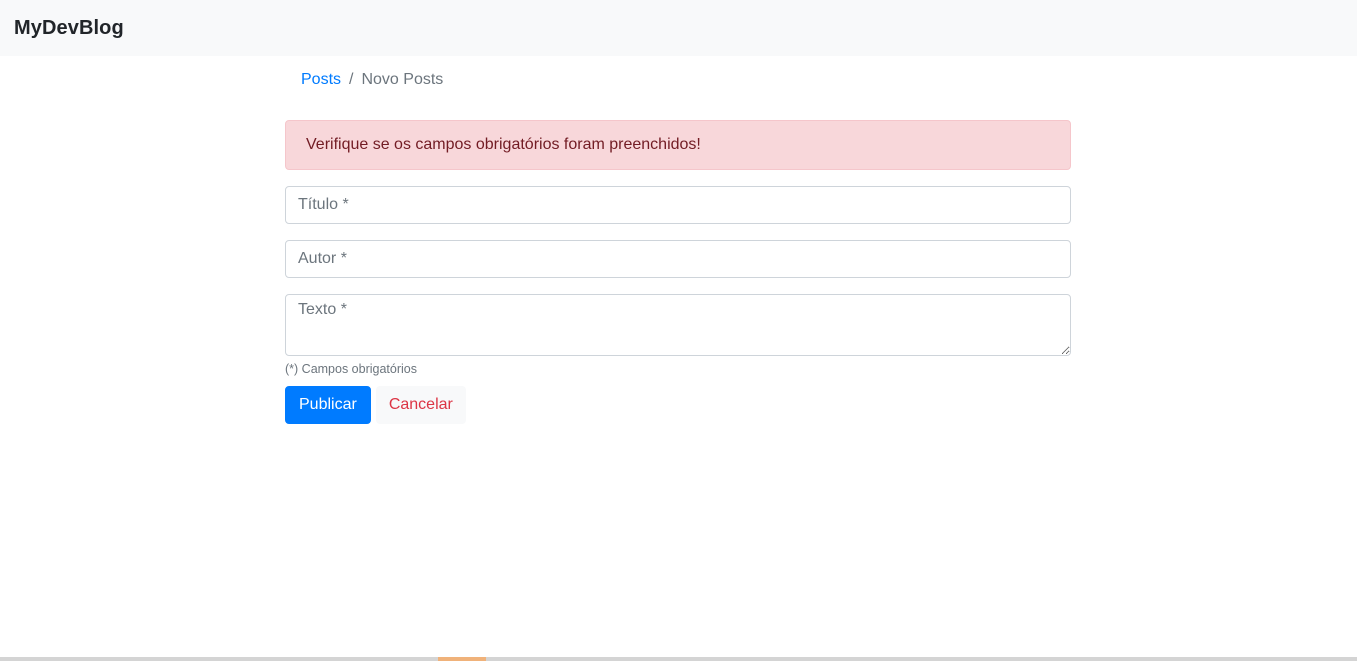 The image size is (1357, 661). What do you see at coordinates (69, 28) in the screenshot?
I see `navbar-brand: MyDevBlog` at bounding box center [69, 28].